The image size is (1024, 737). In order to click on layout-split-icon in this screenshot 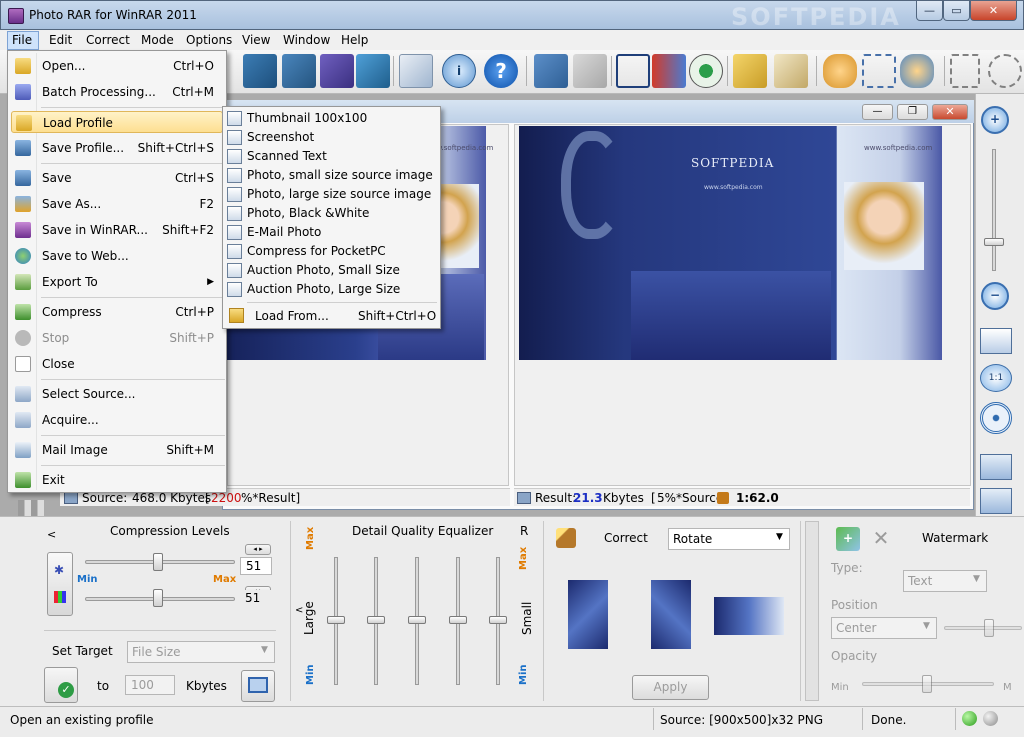, I will do `click(996, 467)`.